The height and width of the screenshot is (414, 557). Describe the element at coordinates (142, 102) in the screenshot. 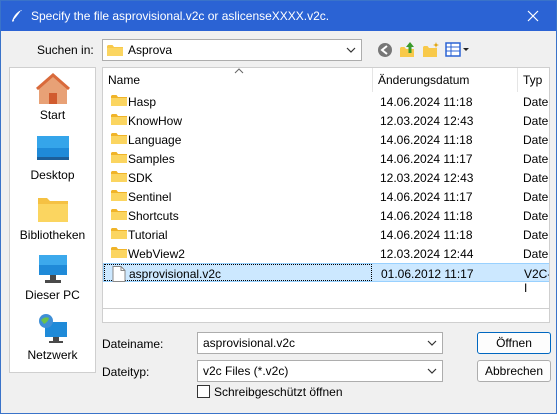

I see `file-name: Hasp` at that location.